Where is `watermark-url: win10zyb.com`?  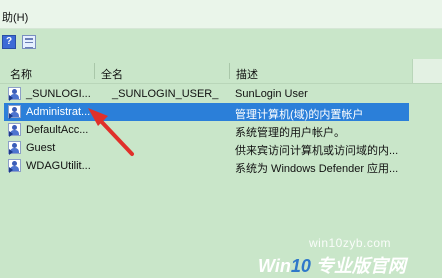
watermark-url: win10zyb.com is located at coordinates (350, 243).